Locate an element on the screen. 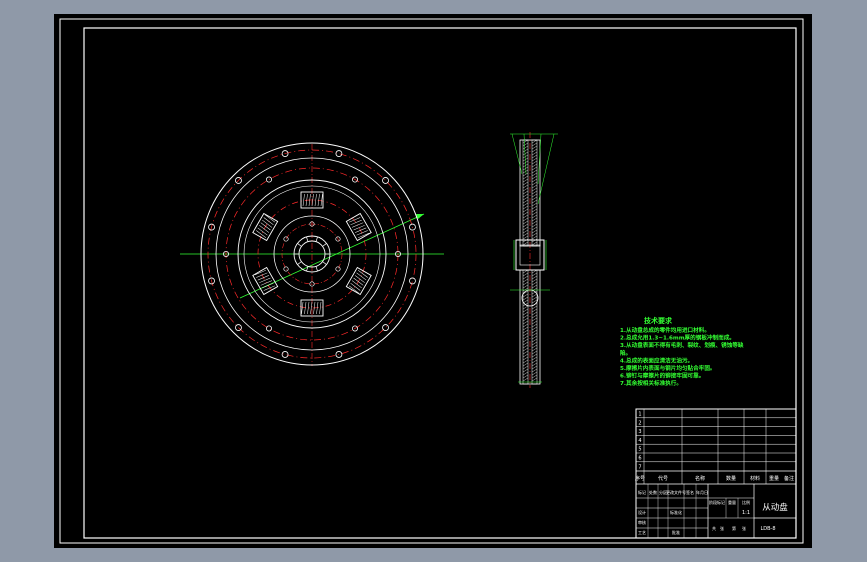  title-block-frame is located at coordinates (716, 473).